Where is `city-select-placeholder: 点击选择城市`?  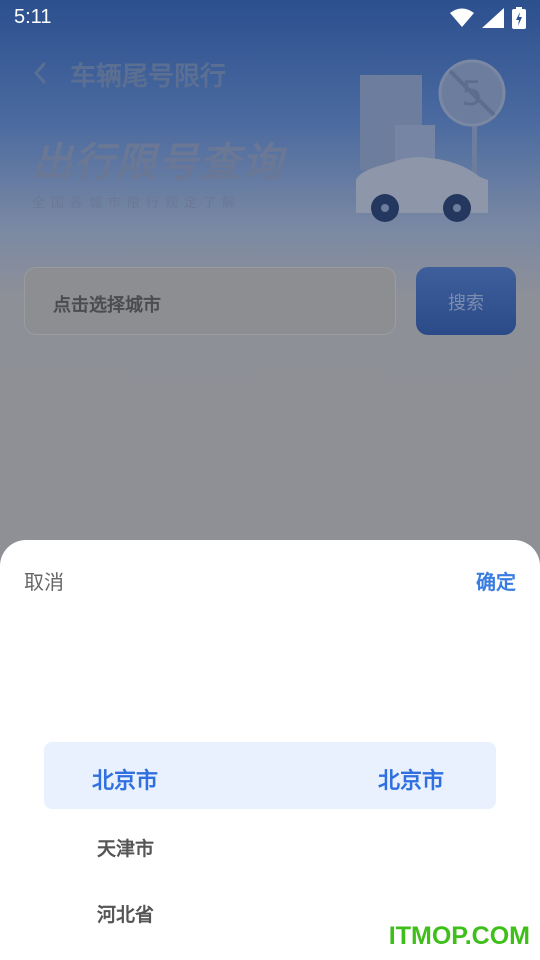
city-select-placeholder: 点击选择城市 is located at coordinates (107, 305).